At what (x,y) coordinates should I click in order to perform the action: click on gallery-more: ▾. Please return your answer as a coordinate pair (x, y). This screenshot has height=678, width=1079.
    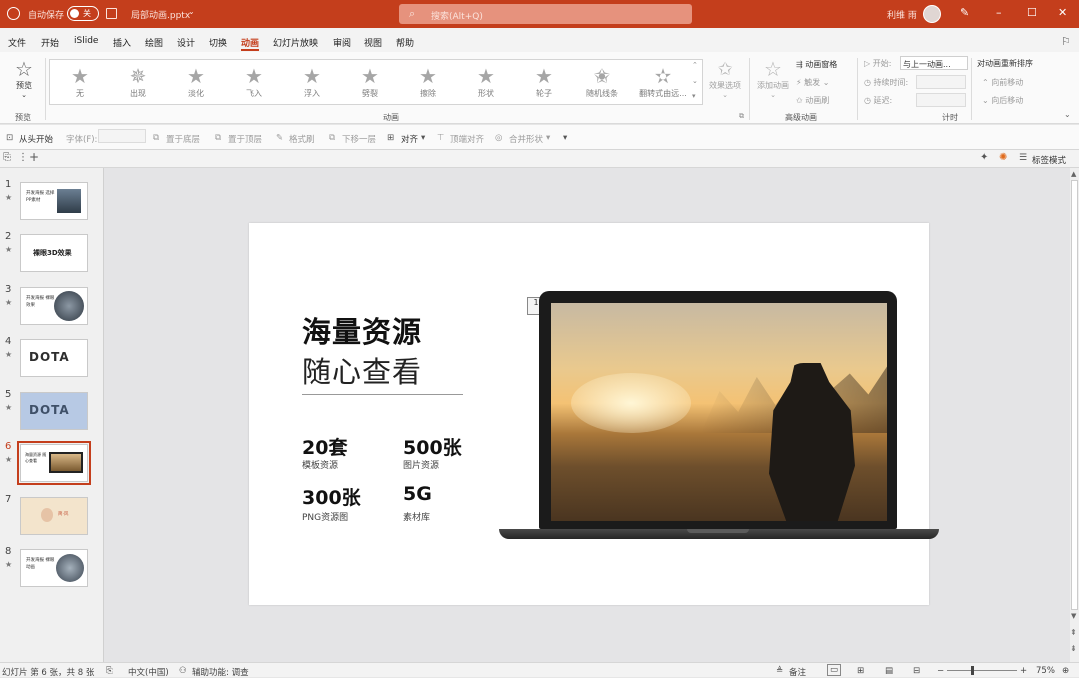
    Looking at the image, I should click on (694, 96).